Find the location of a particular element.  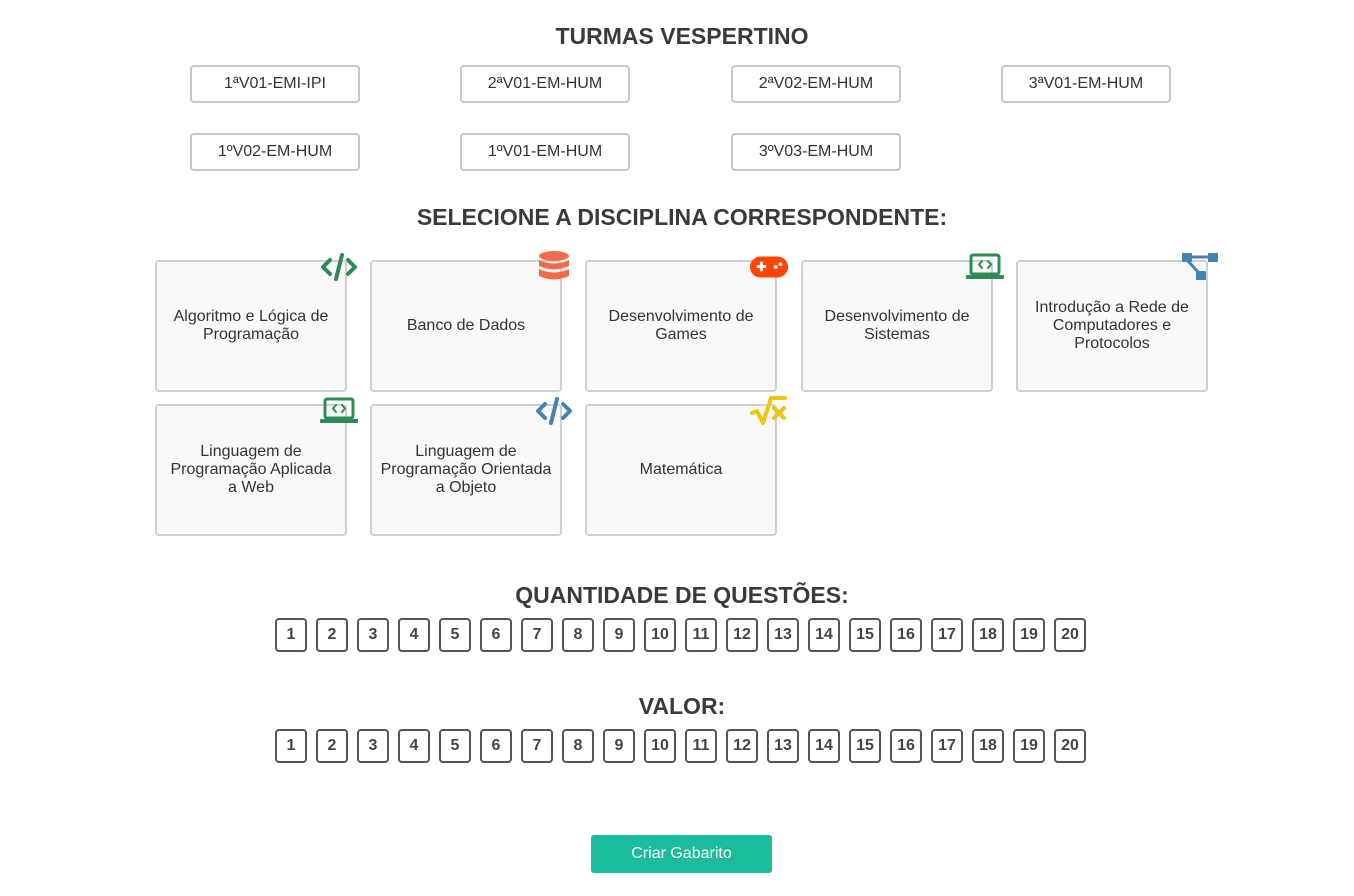

quantidade-option-button: 16 is located at coordinates (906, 635).